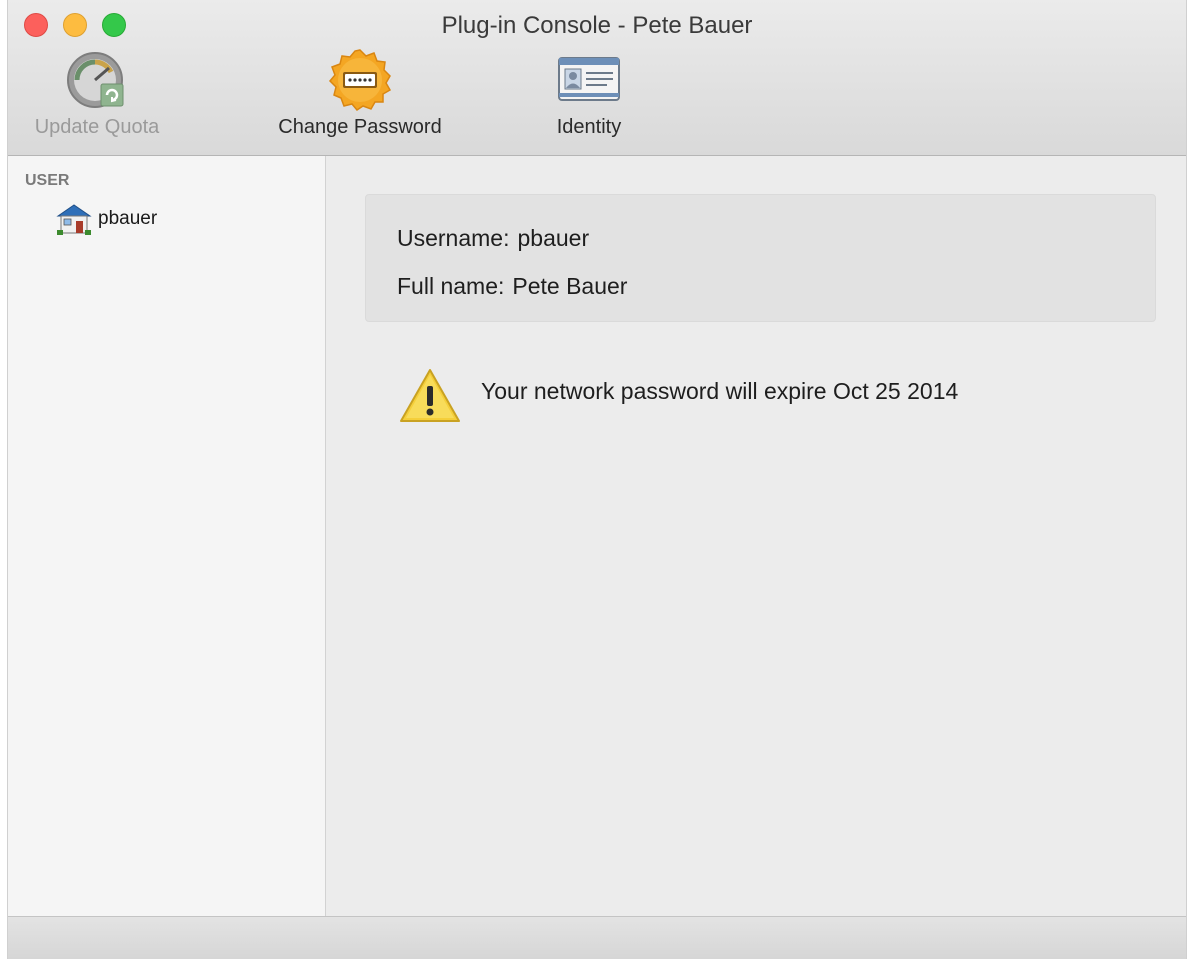 This screenshot has width=1192, height=959. I want to click on change-password-button: Change Password, so click(360, 93).